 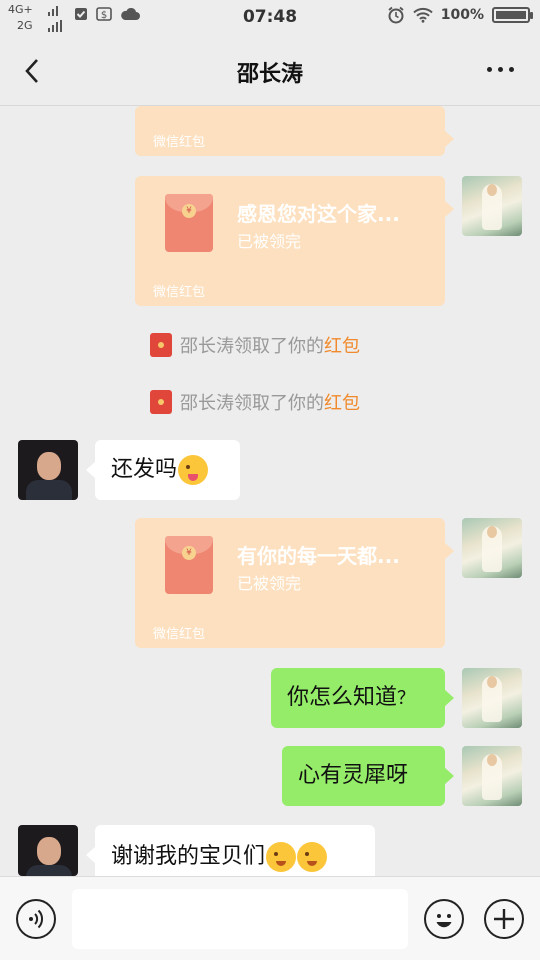 I want to click on emoji-icon, so click(x=444, y=921).